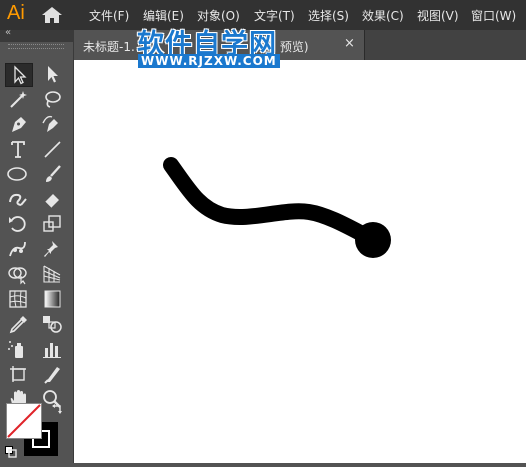 Image resolution: width=526 pixels, height=467 pixels. Describe the element at coordinates (16, 13) in the screenshot. I see `app-logo: Ai` at that location.